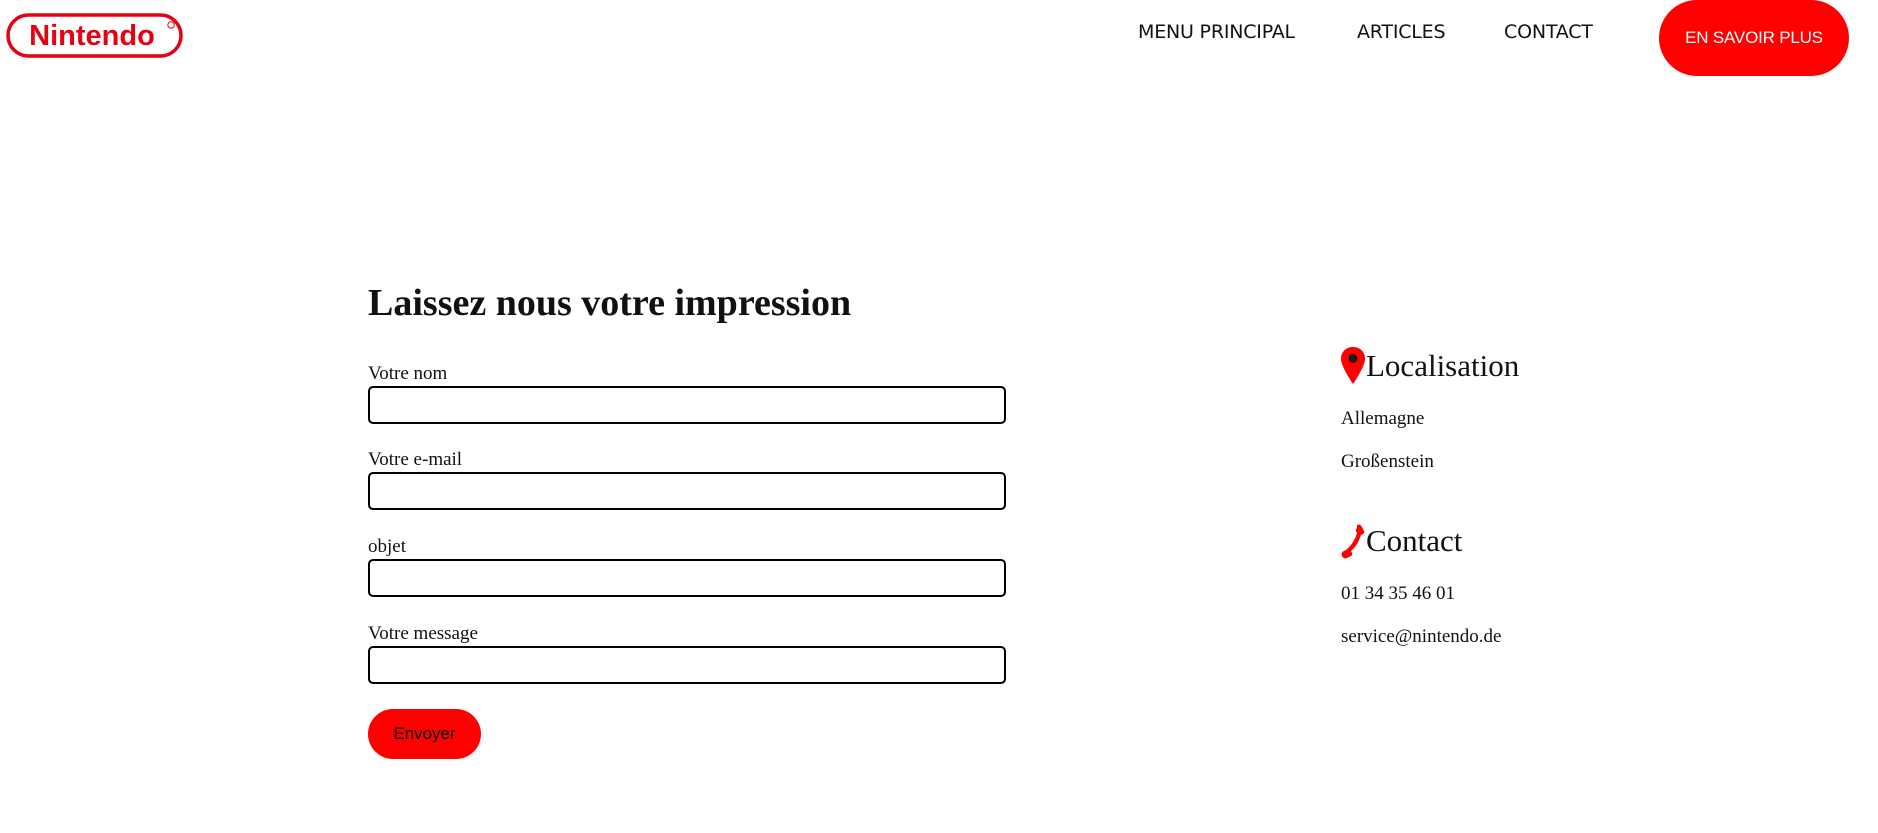 The image size is (1878, 833). Describe the element at coordinates (1398, 593) in the screenshot. I see `contact-phone: 01 34 35 46 01` at that location.